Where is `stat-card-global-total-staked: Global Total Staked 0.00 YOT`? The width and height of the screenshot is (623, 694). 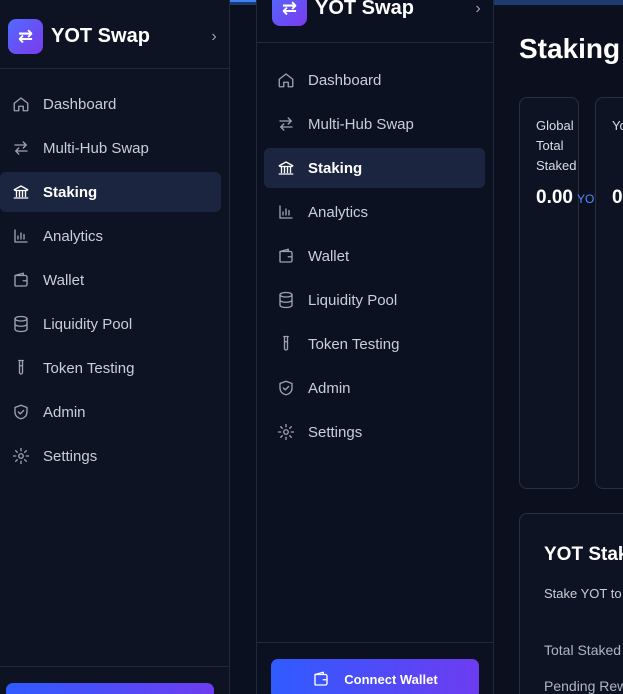
stat-card-global-total-staked: Global Total Staked 0.00 YOT is located at coordinates (560, 293).